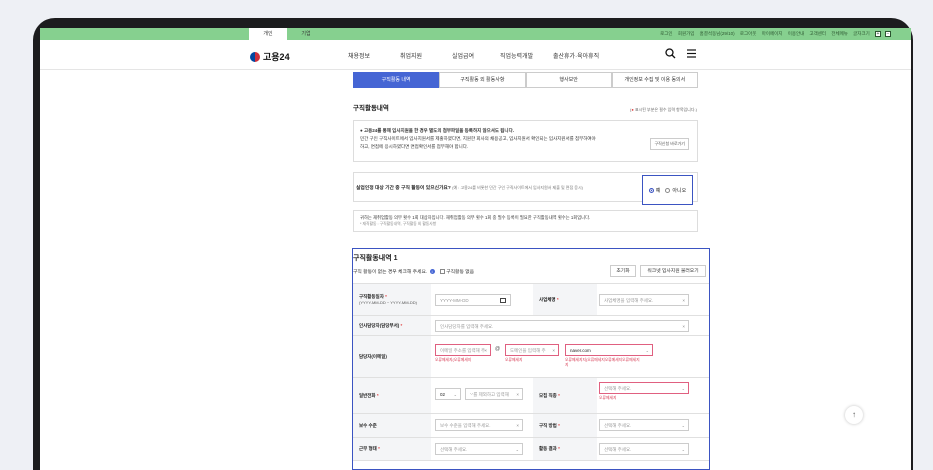 The height and width of the screenshot is (470, 933). What do you see at coordinates (432, 271) in the screenshot?
I see `info-icon: i` at bounding box center [432, 271].